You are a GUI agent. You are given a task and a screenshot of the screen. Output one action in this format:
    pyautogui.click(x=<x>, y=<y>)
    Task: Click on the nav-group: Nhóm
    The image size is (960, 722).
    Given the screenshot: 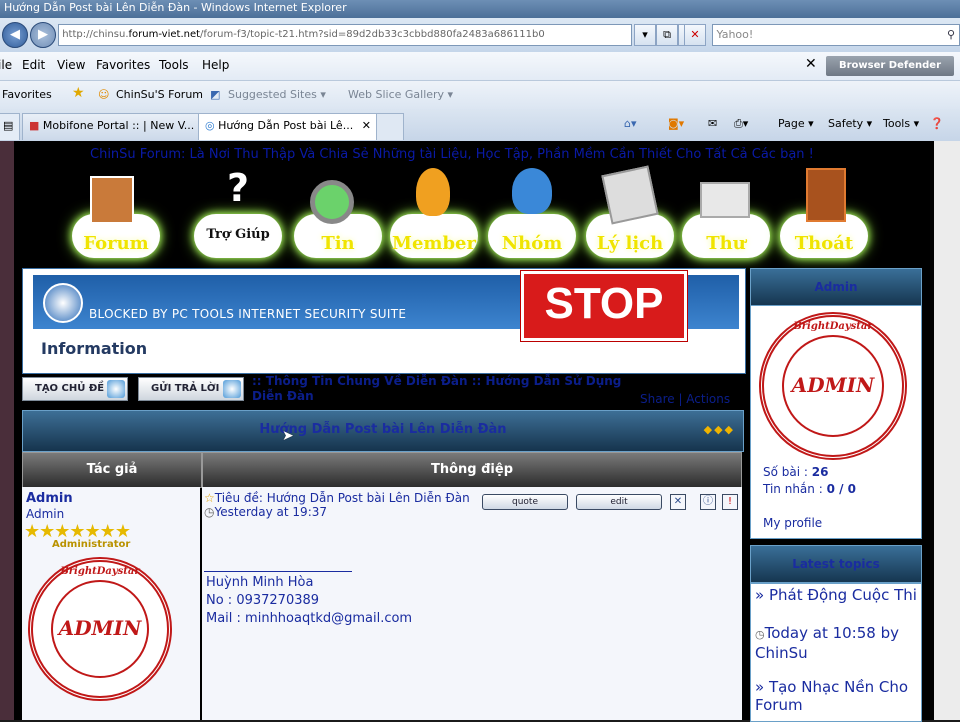 What is the action you would take?
    pyautogui.click(x=532, y=212)
    